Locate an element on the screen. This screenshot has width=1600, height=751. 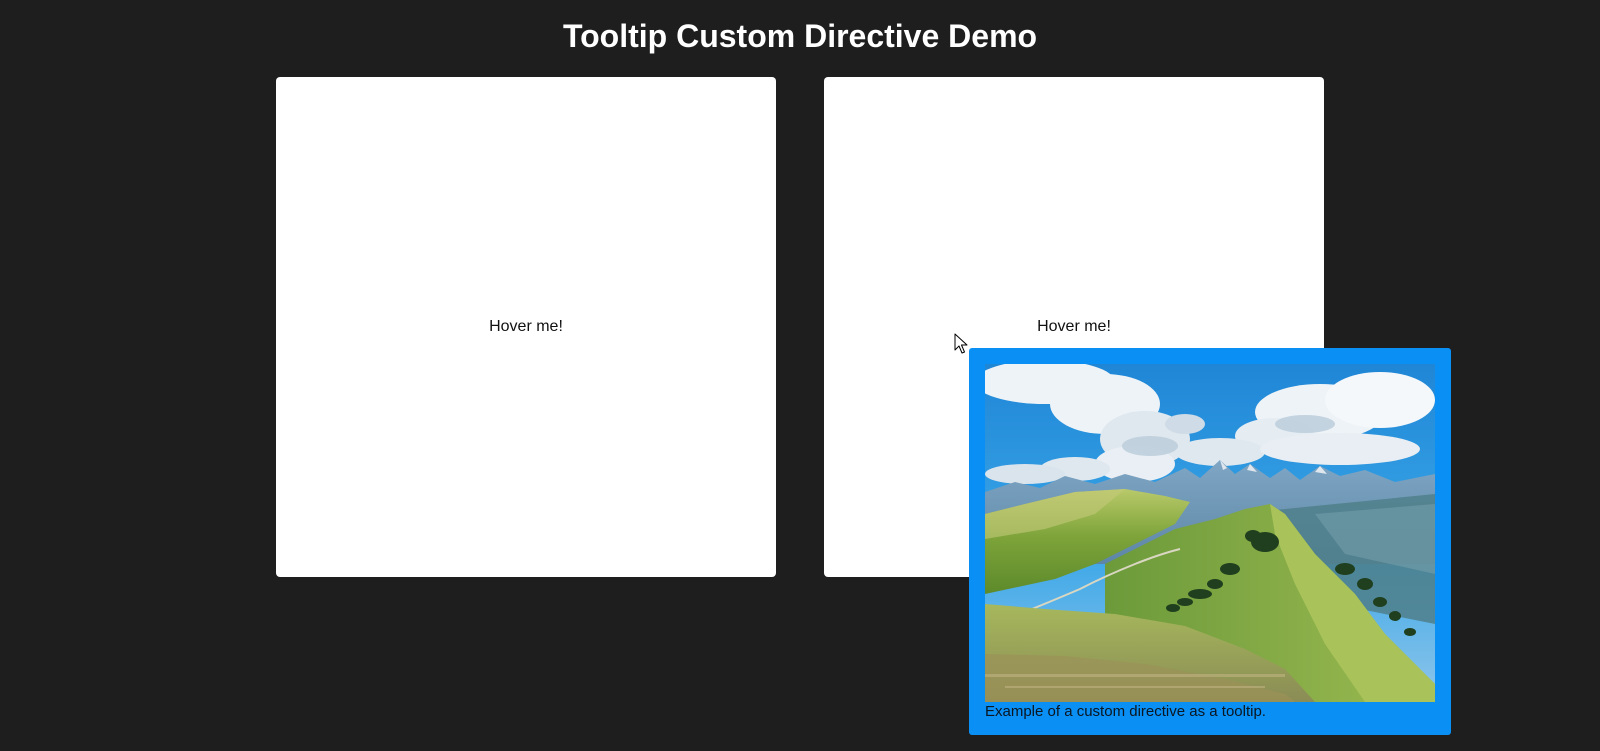
mountain-landscape-image is located at coordinates (1210, 533).